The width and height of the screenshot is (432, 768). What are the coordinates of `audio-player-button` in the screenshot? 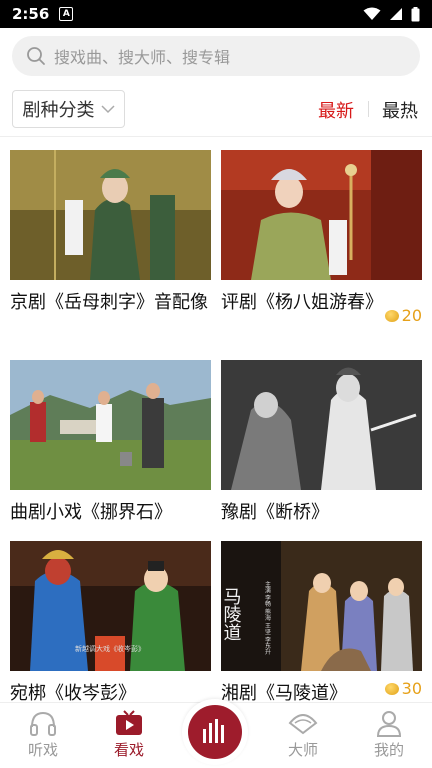 It's located at (215, 732).